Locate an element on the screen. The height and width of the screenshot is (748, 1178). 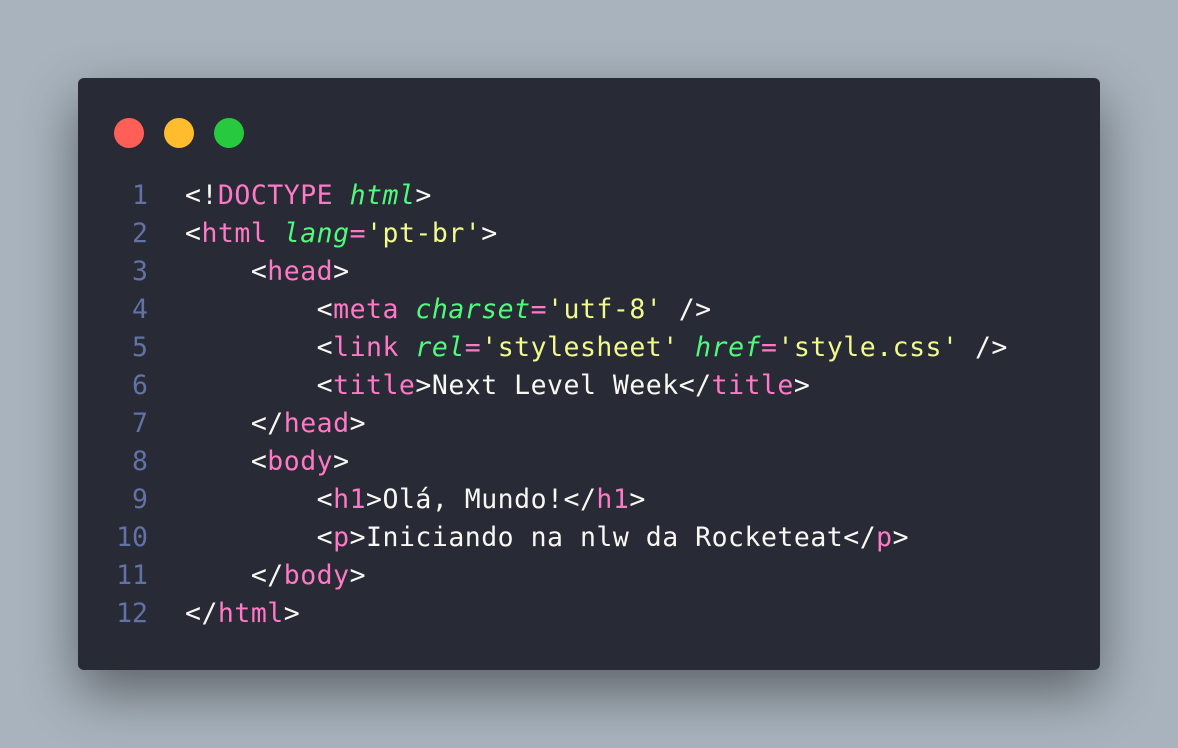
code-string: 'stylesheet' is located at coordinates (580, 347).